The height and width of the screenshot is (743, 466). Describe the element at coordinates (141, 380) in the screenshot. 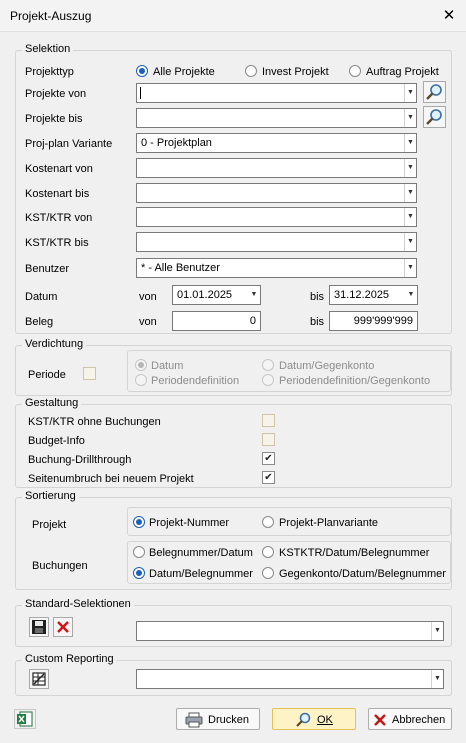

I see `radio-periodendefinition` at that location.